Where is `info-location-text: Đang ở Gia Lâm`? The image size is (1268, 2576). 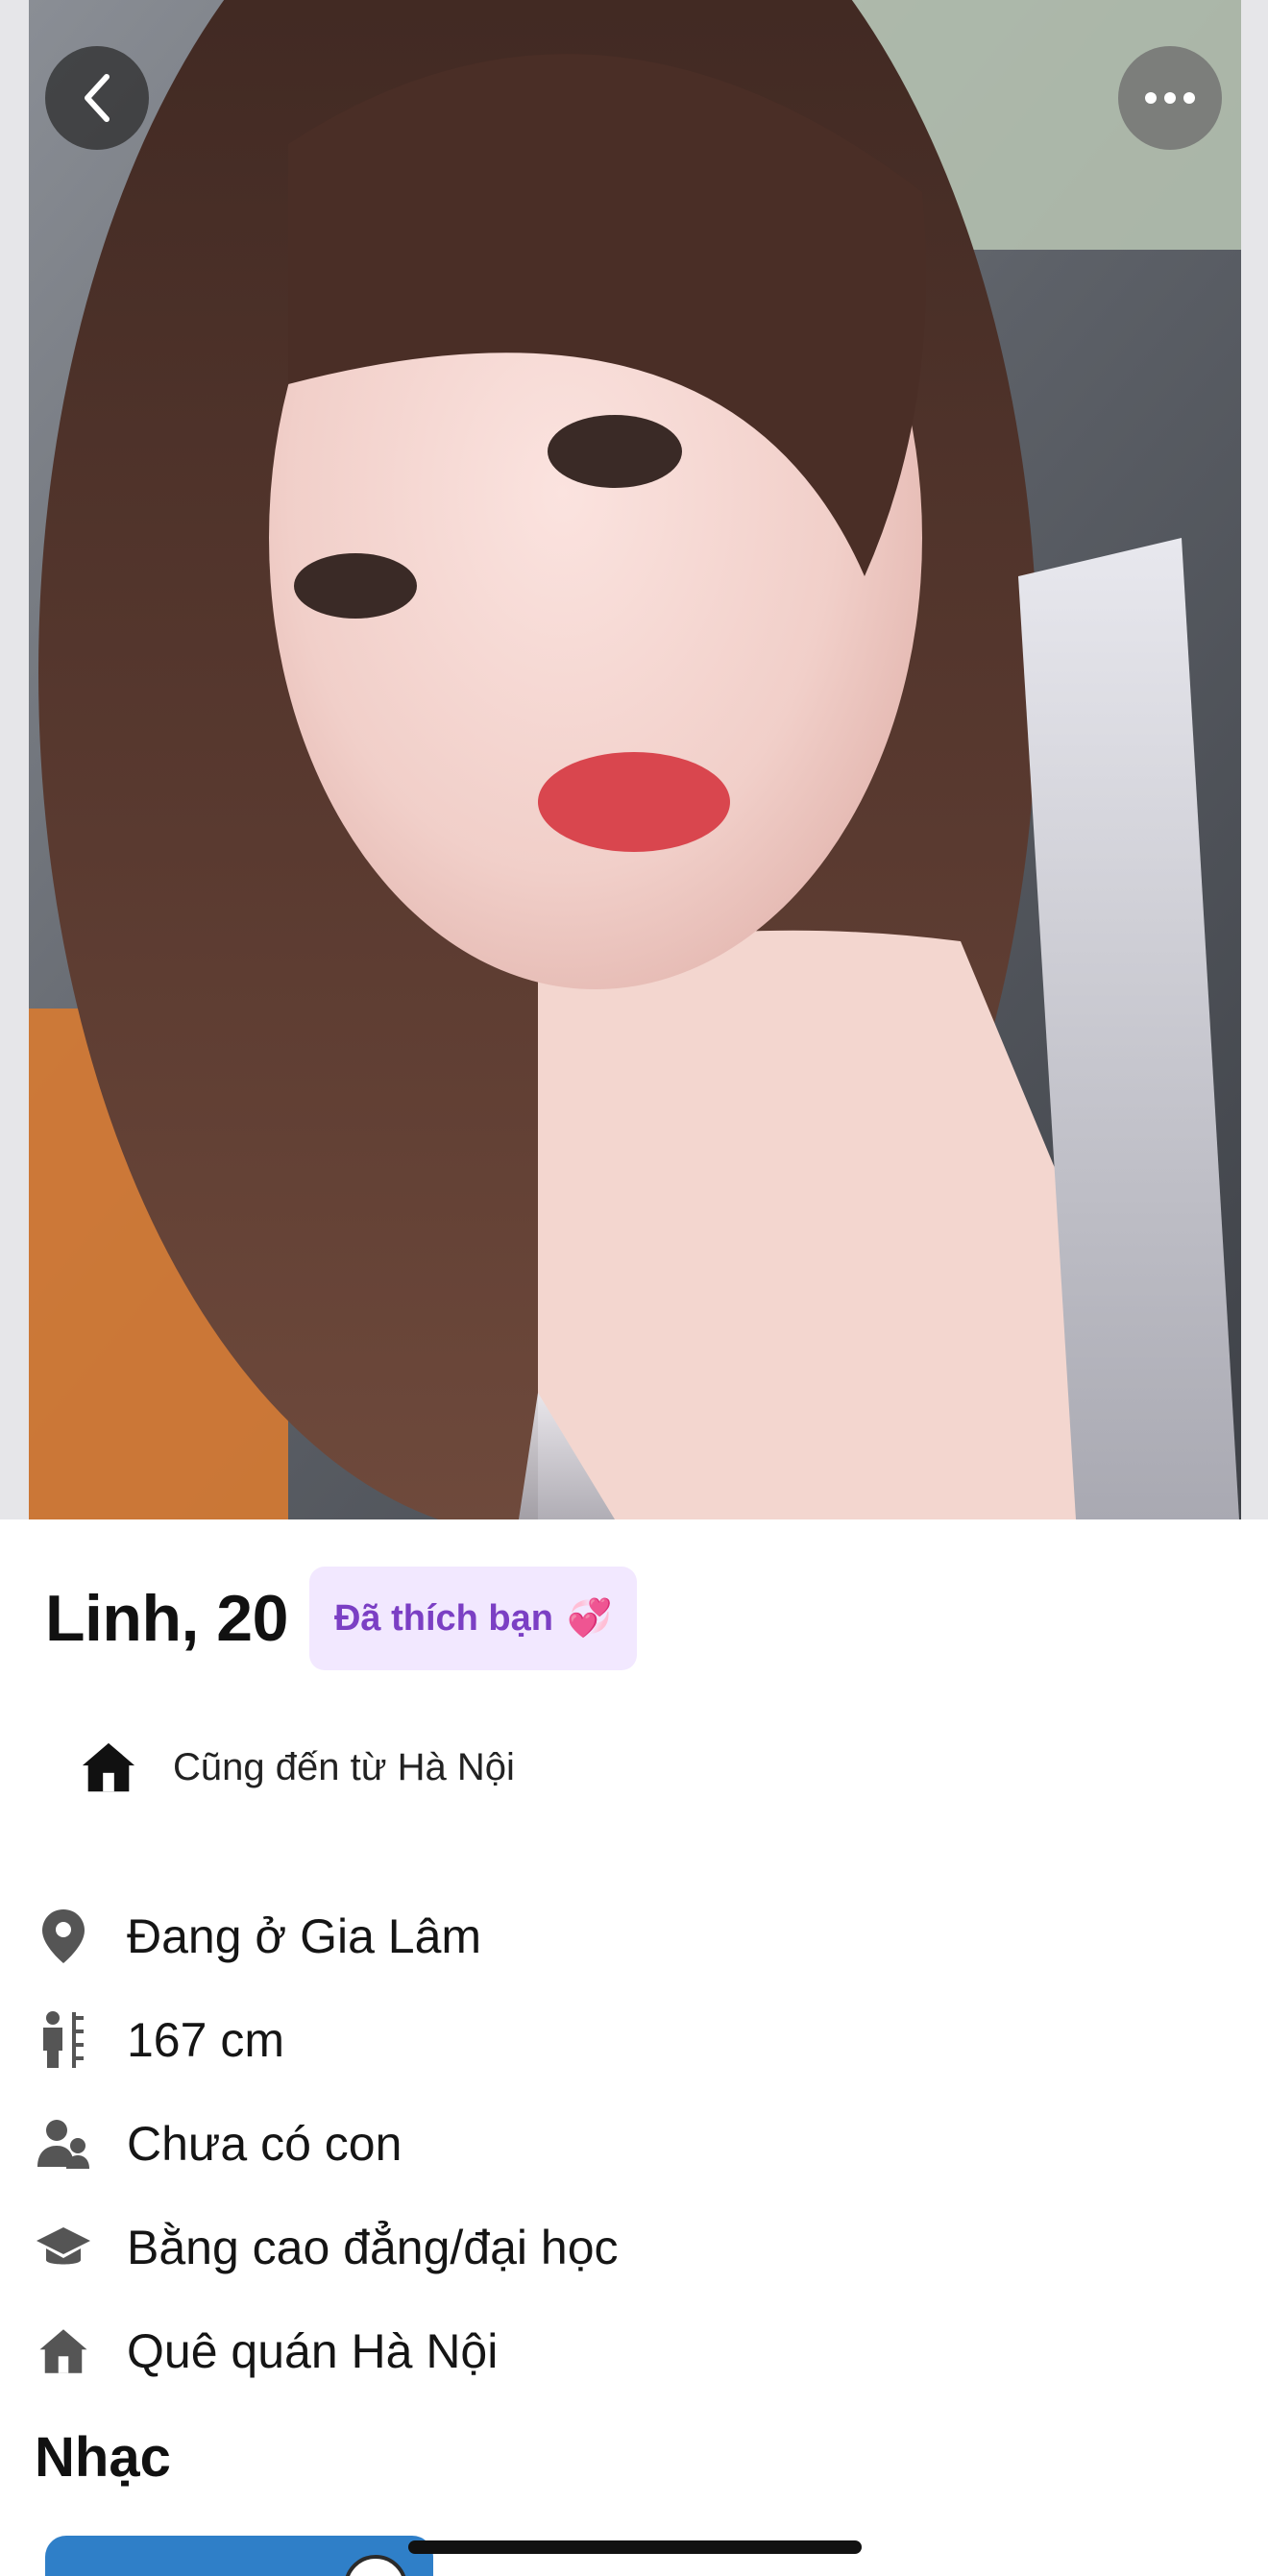
info-location-text: Đang ở Gia Lâm is located at coordinates (304, 1936).